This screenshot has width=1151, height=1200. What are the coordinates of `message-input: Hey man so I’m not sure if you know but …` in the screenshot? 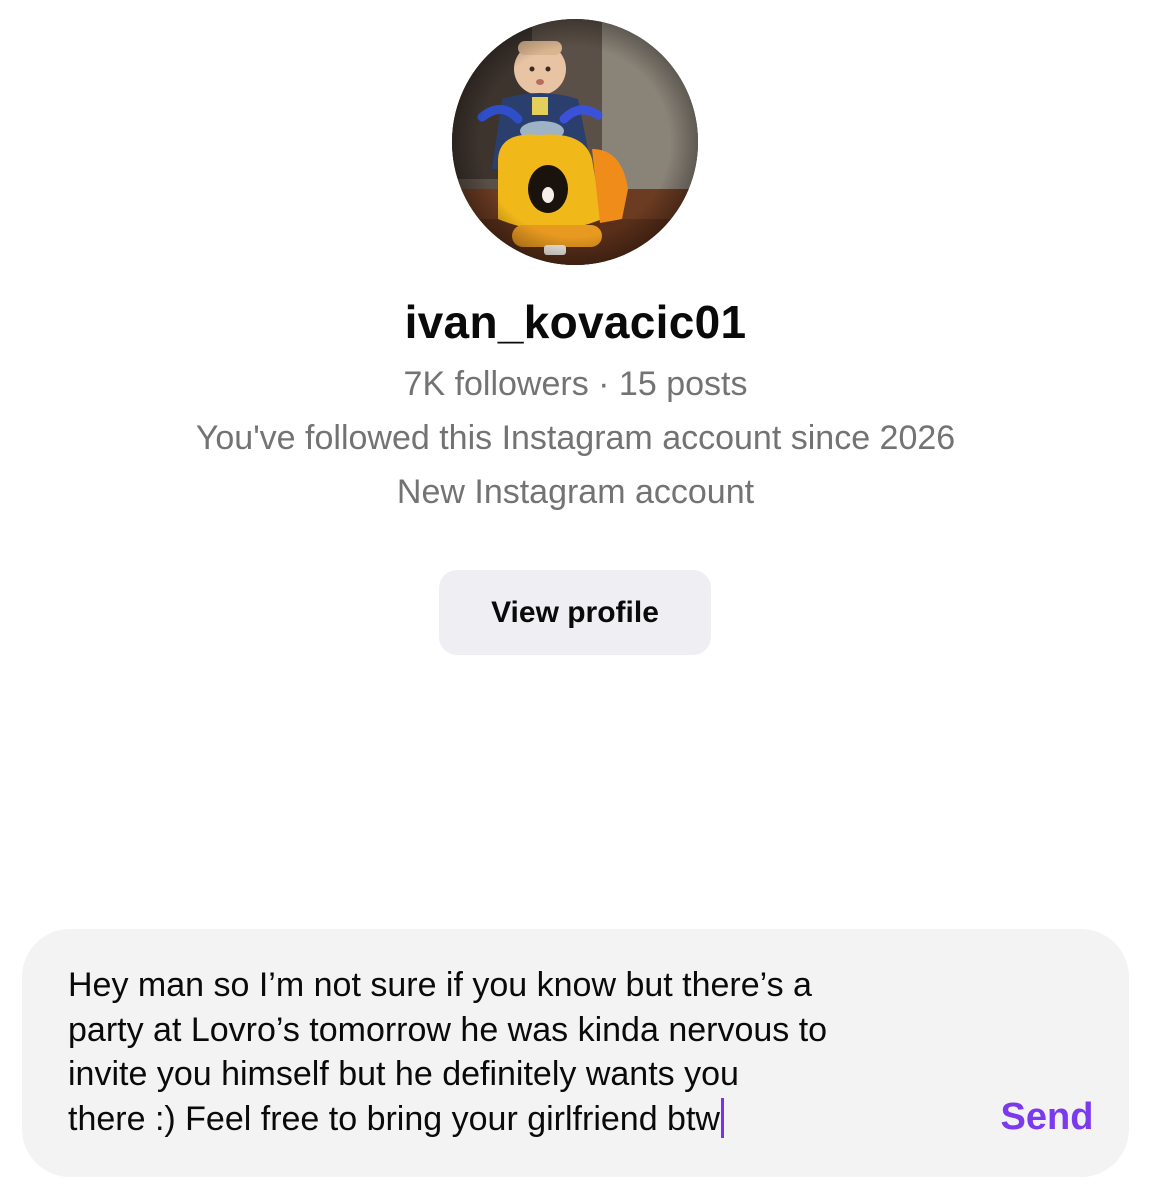 It's located at (508, 1052).